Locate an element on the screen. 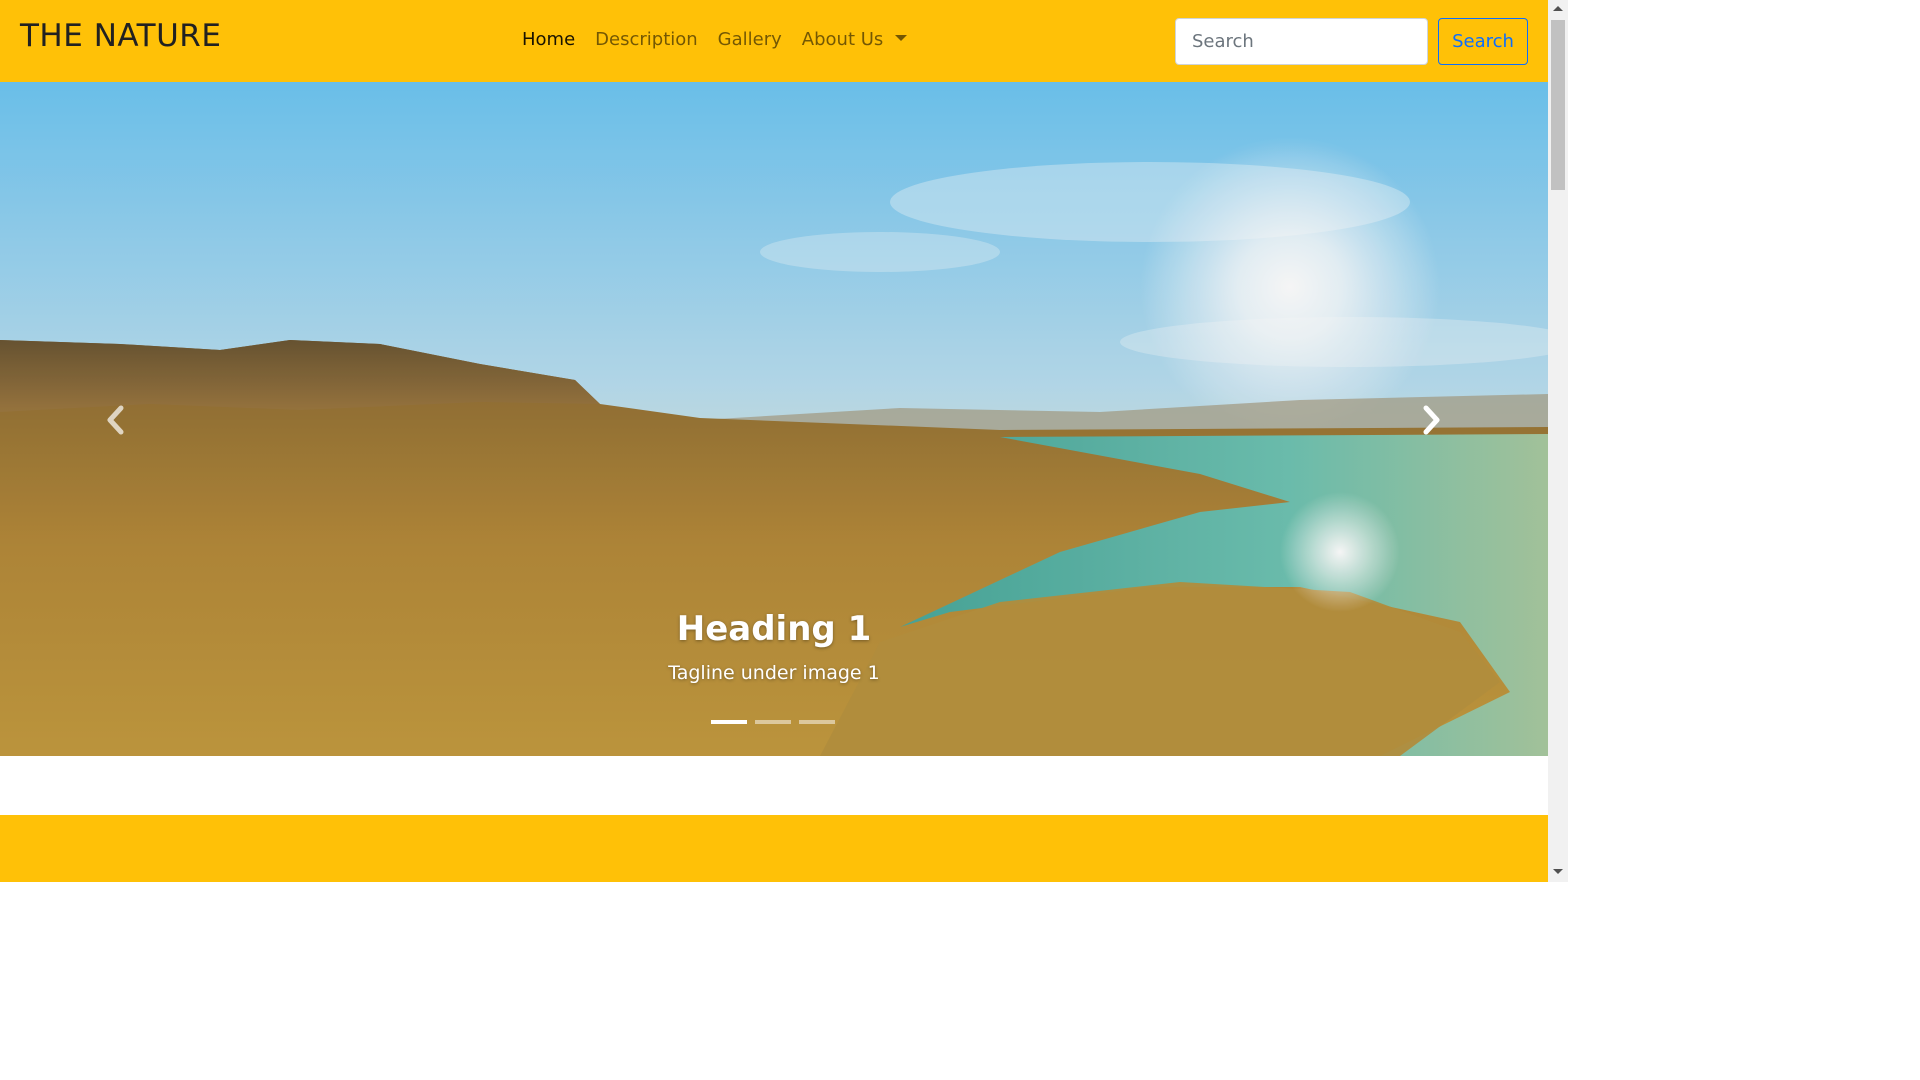 This screenshot has height=1080, width=1920. nav-link-about-us-label: About Us is located at coordinates (842, 39).